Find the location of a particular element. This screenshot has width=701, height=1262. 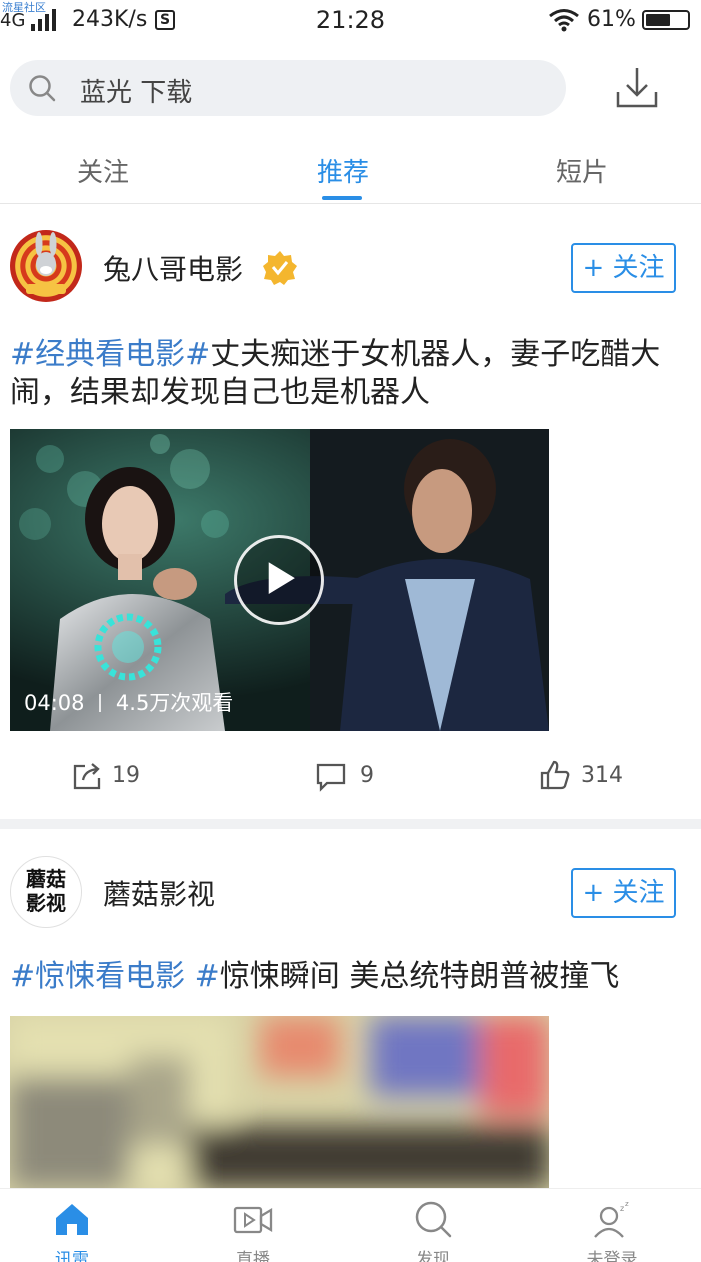

post-title: #惊悚看电影 #惊悚瞬间 美总统特朗普被撞飞 is located at coordinates (350, 977).